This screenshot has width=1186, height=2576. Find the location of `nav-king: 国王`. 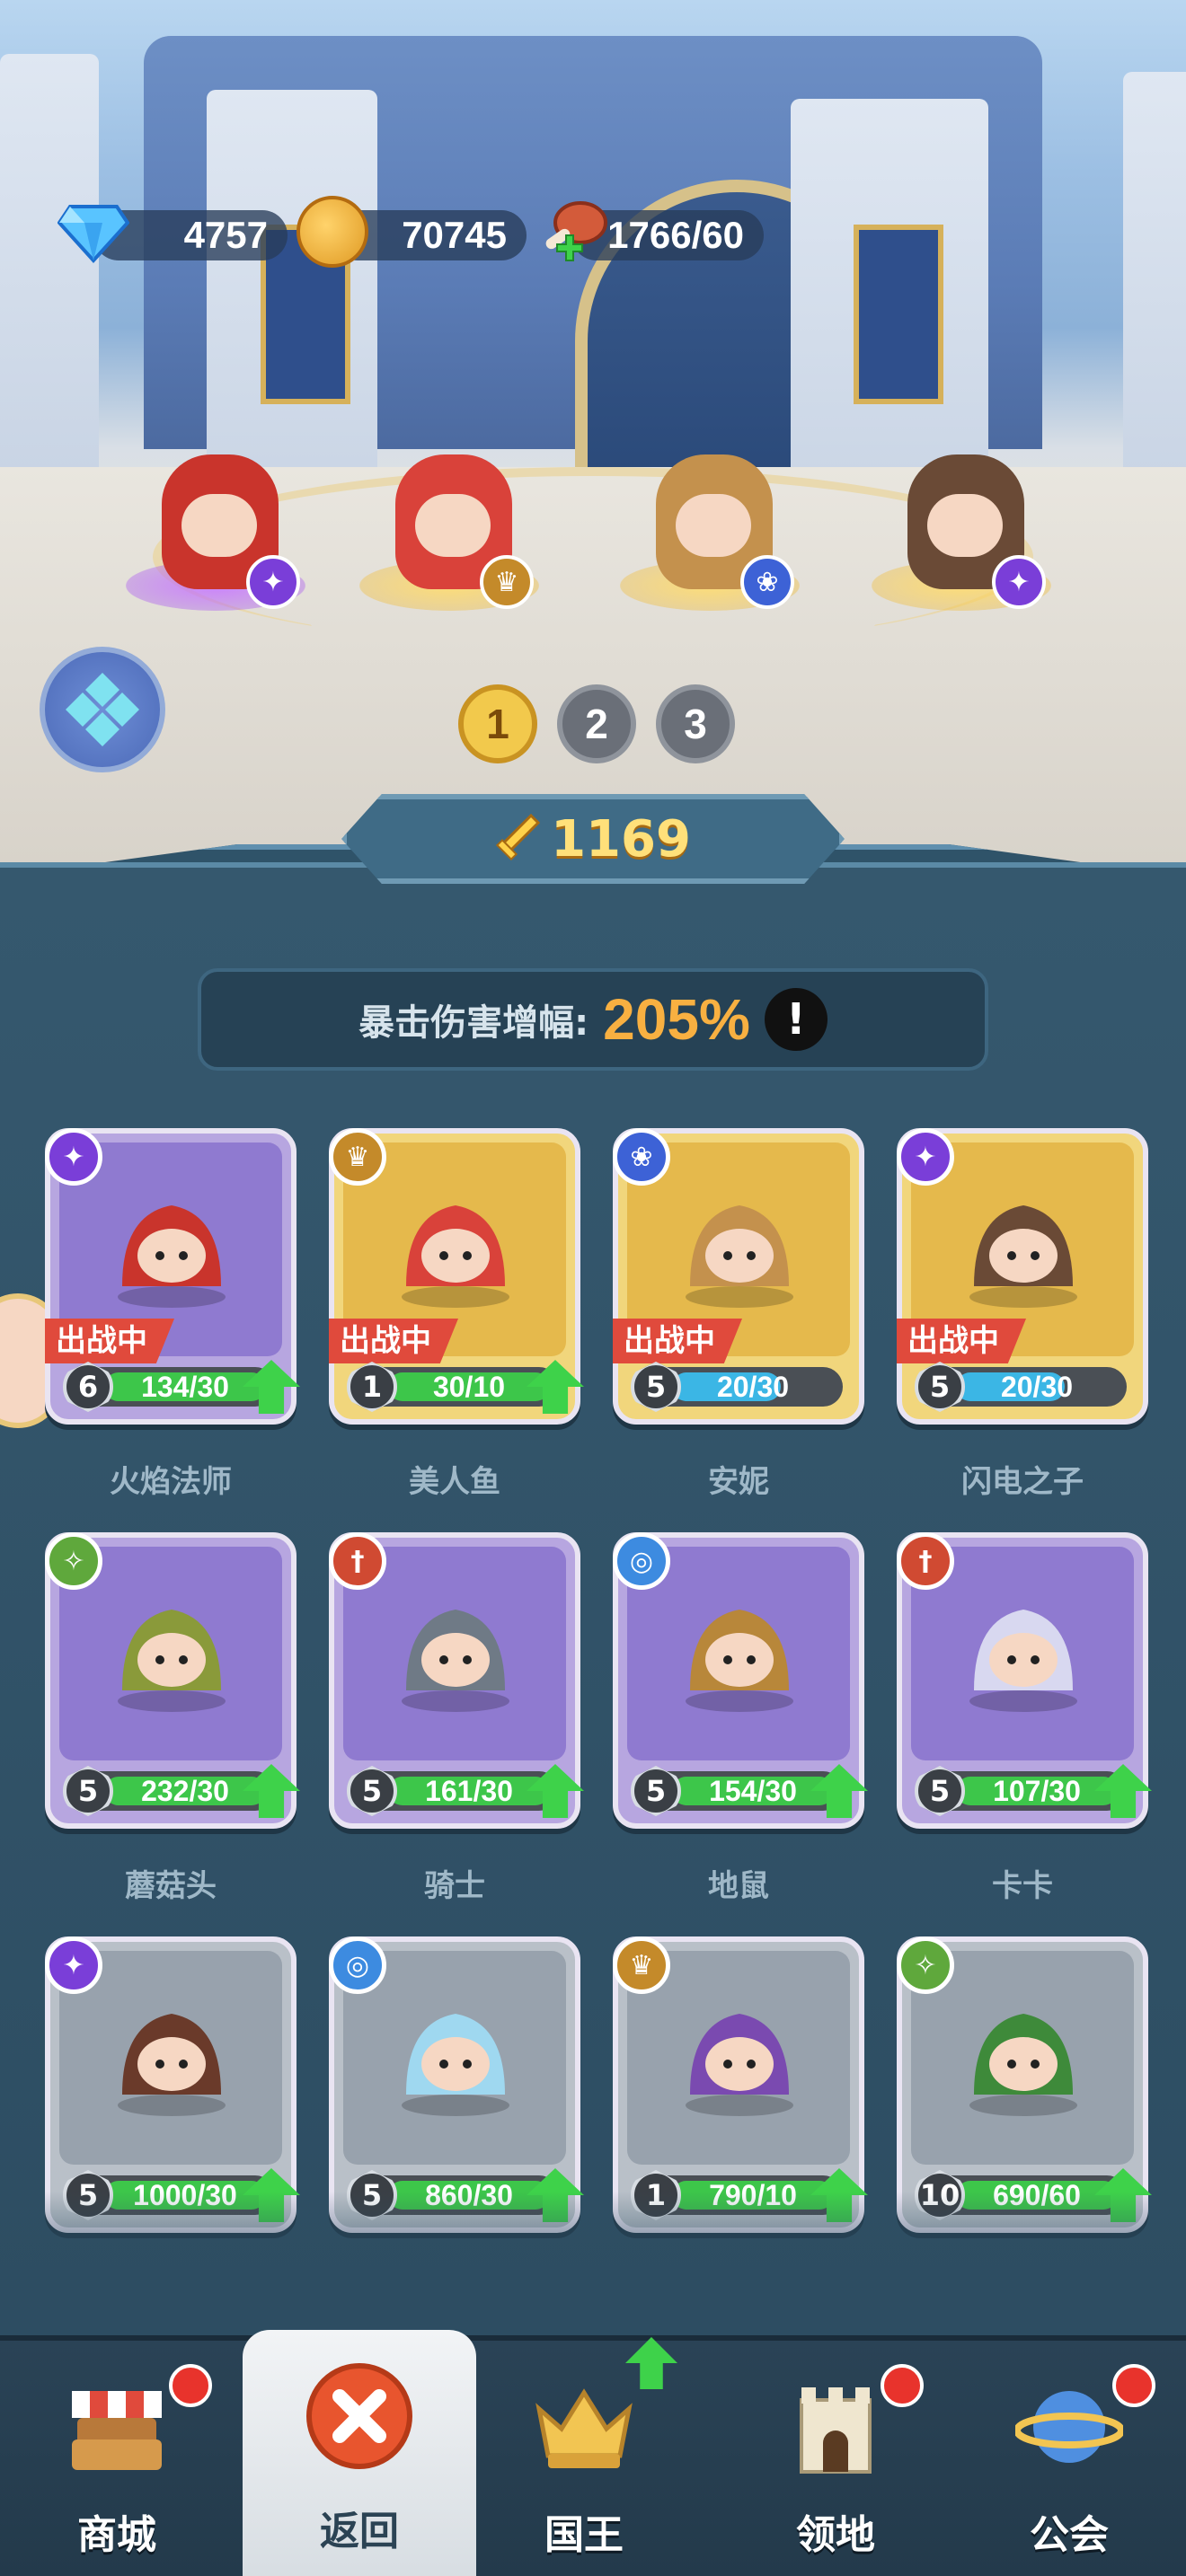

nav-king: 国王 is located at coordinates (584, 2456).